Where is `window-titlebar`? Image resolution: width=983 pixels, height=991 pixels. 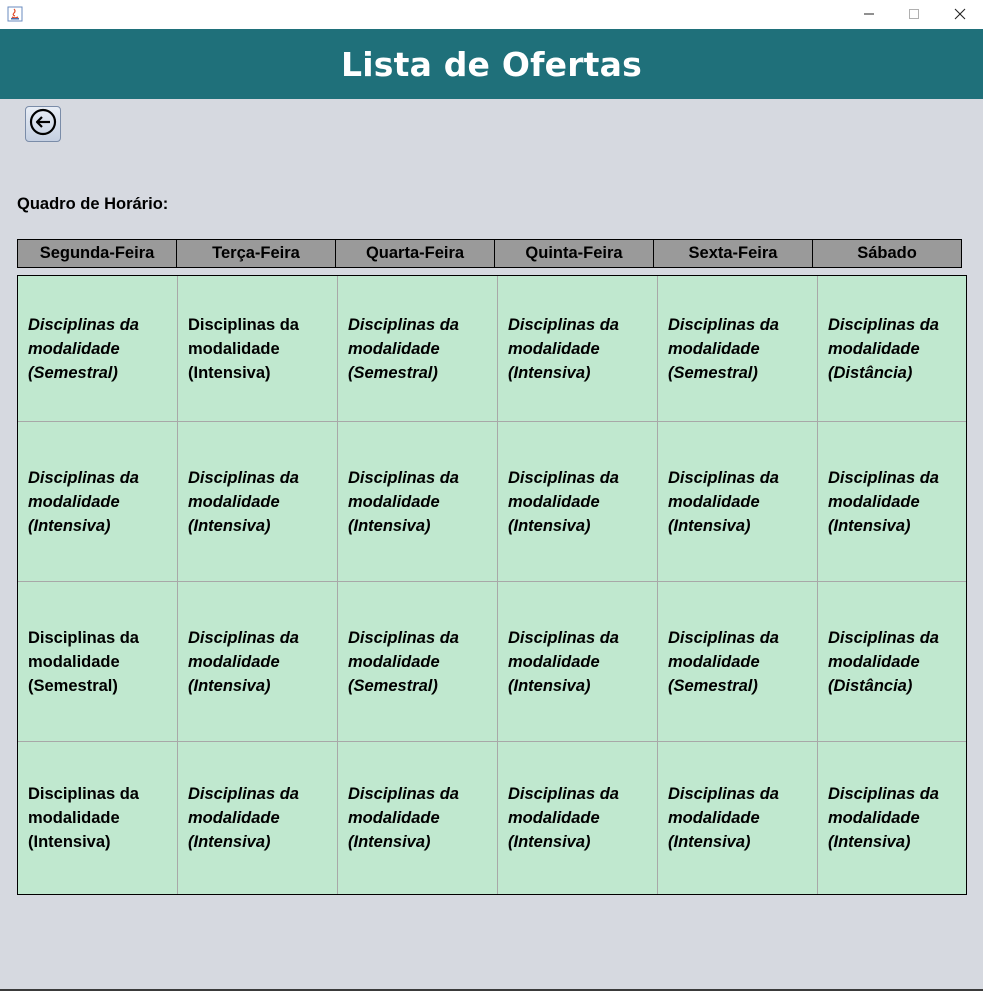 window-titlebar is located at coordinates (491, 14).